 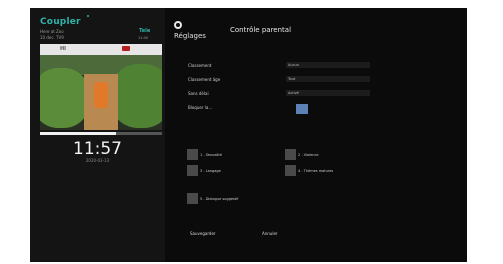 I want to click on preview-header: HI, so click(x=101, y=49).